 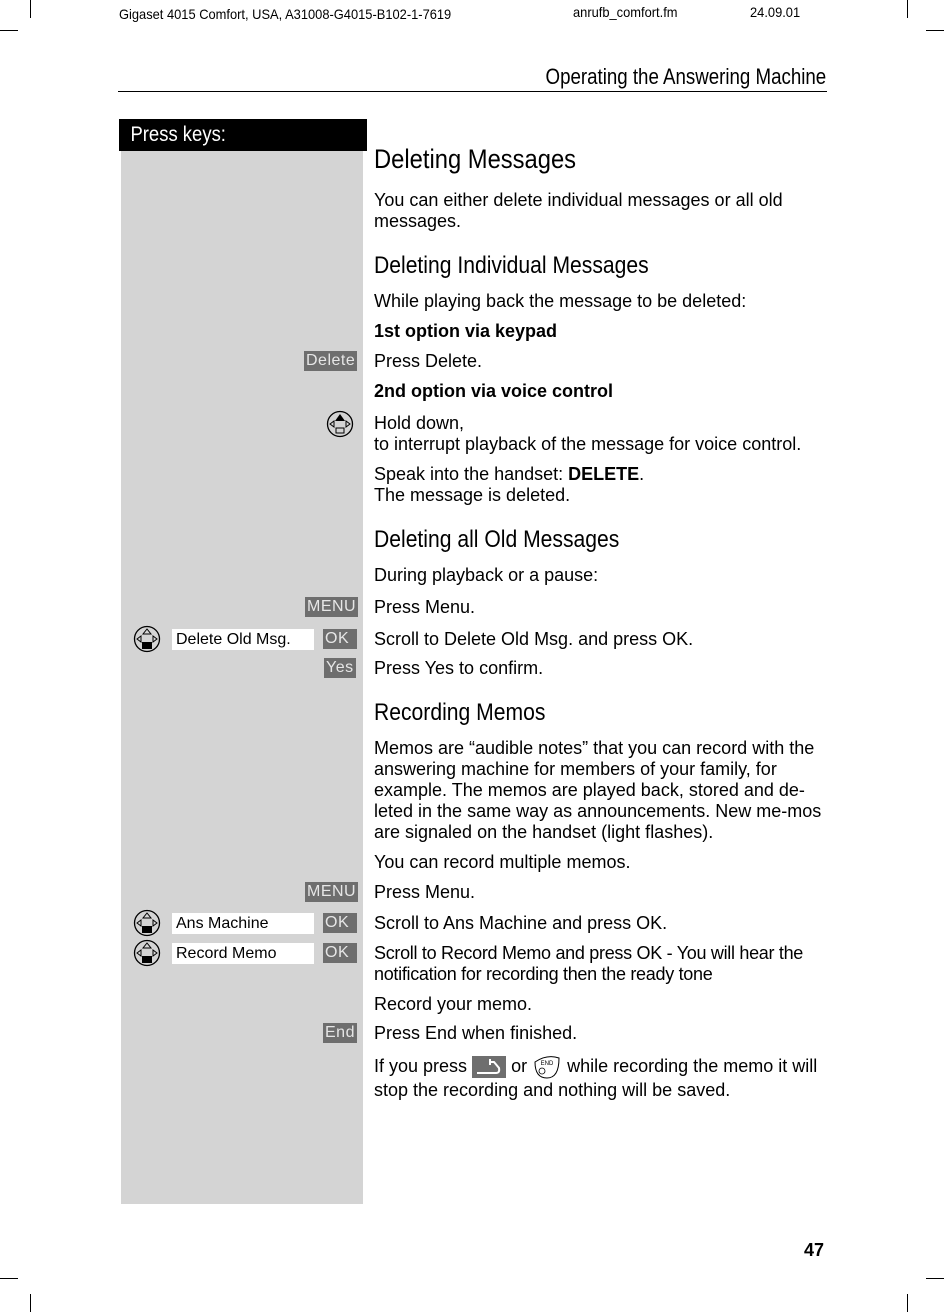 What do you see at coordinates (243, 639) in the screenshot?
I see `display-delete-old-msg: Delete Old Msg.` at bounding box center [243, 639].